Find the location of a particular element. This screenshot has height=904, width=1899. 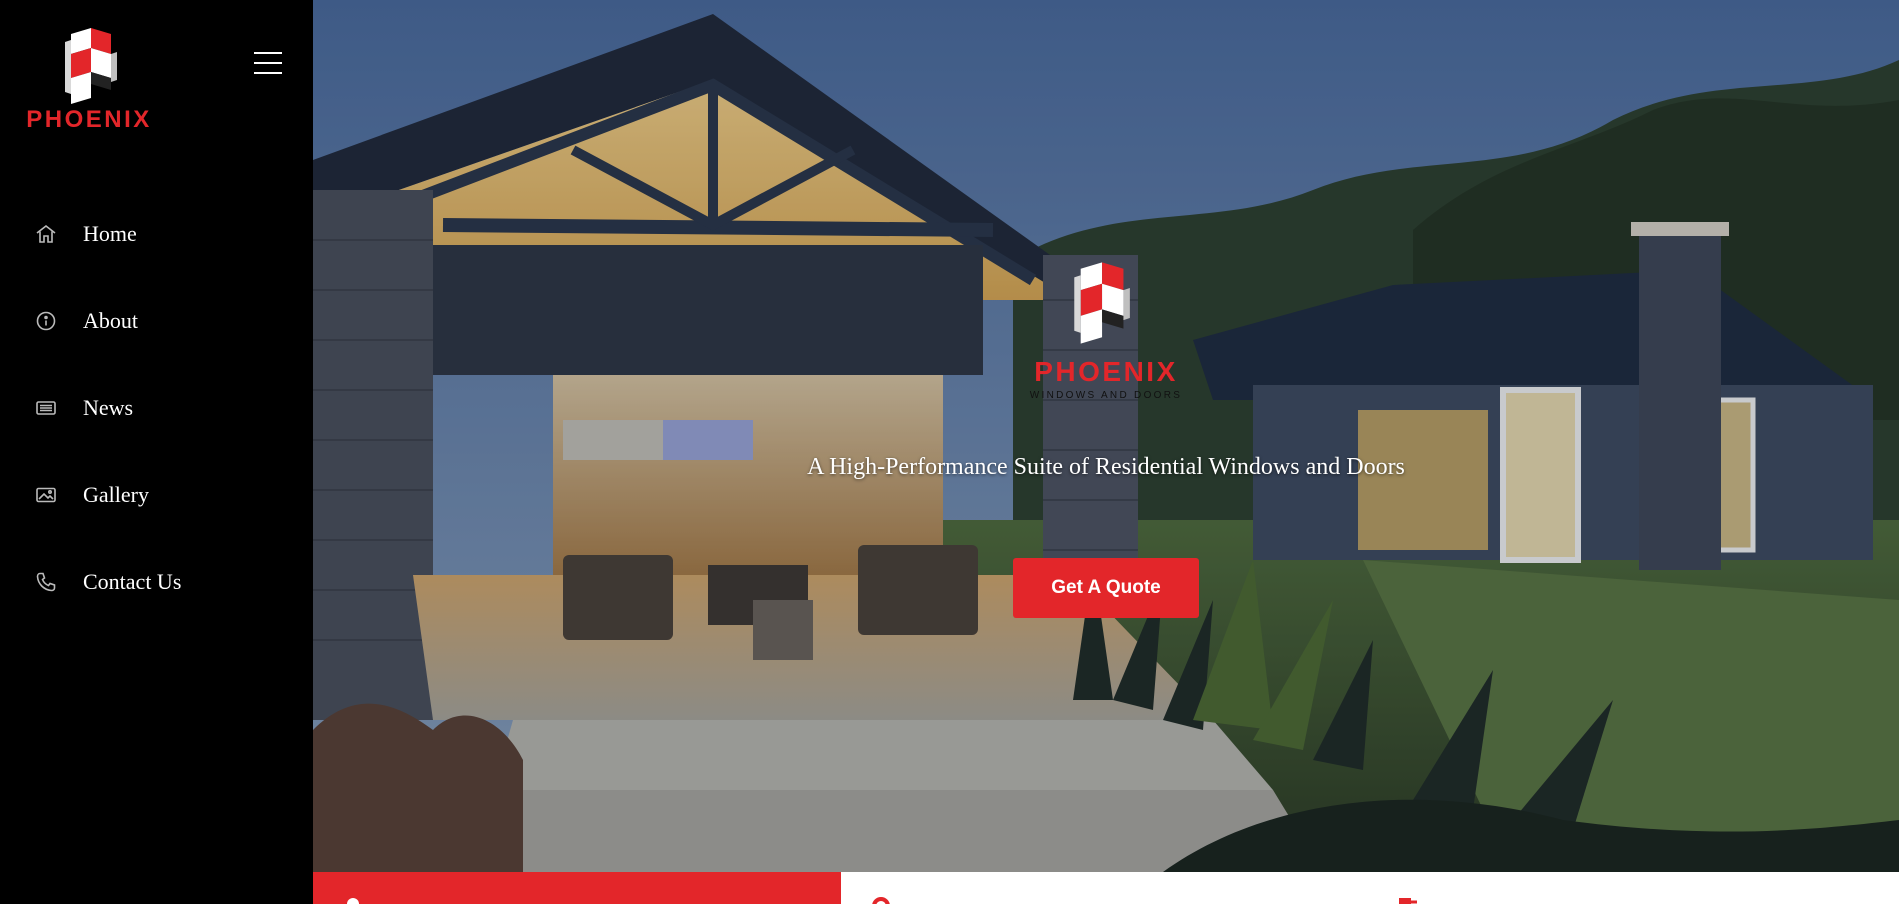

phone-icon is located at coordinates (46, 582).